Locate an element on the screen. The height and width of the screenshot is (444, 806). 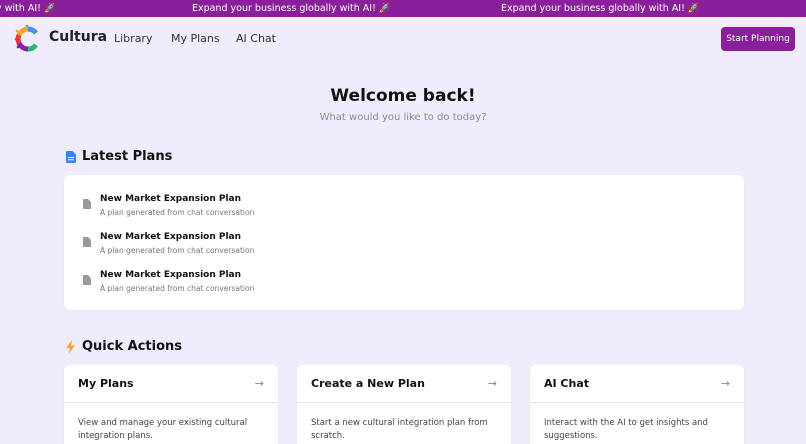
latest-plans-heading: Latest Plans is located at coordinates (127, 156).